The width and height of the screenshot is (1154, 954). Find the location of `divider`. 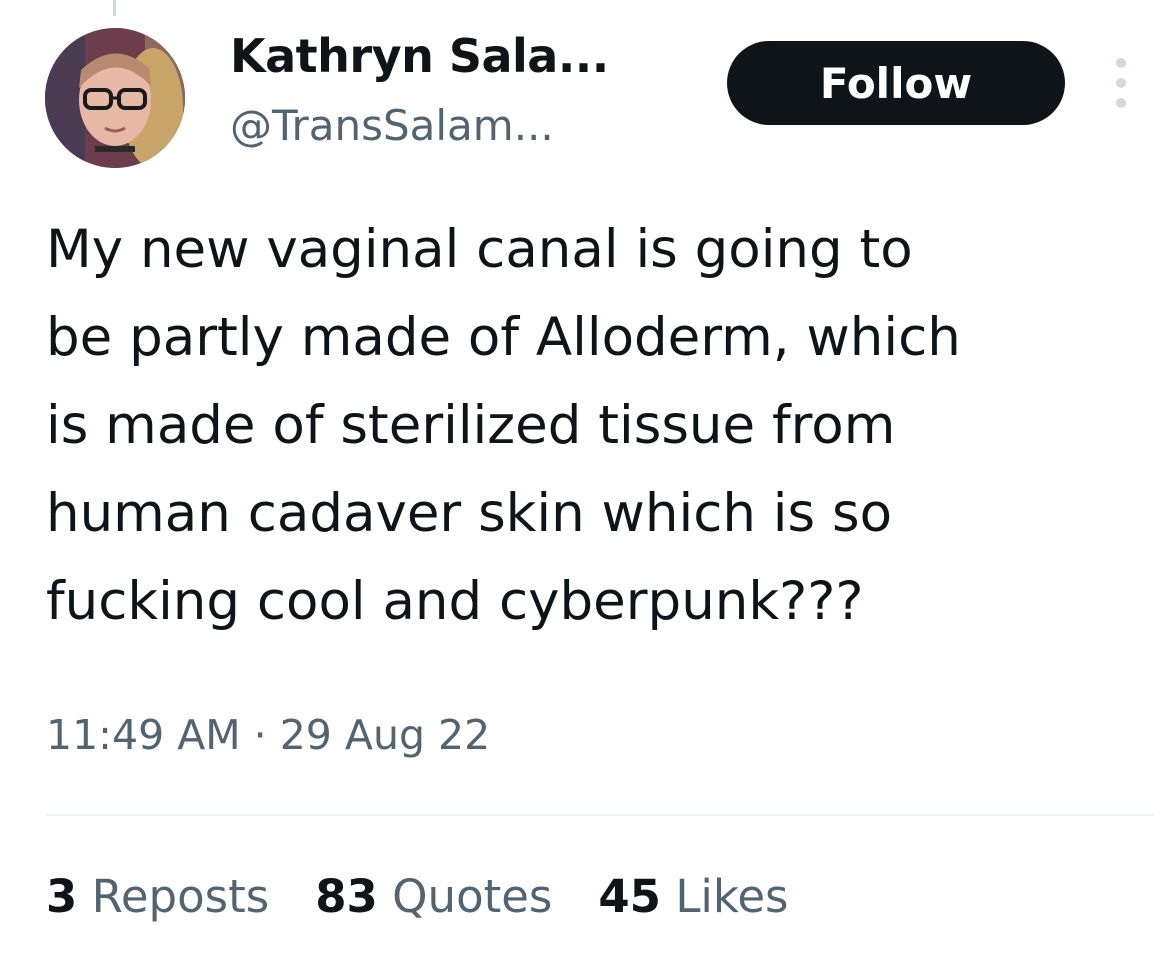

divider is located at coordinates (600, 815).